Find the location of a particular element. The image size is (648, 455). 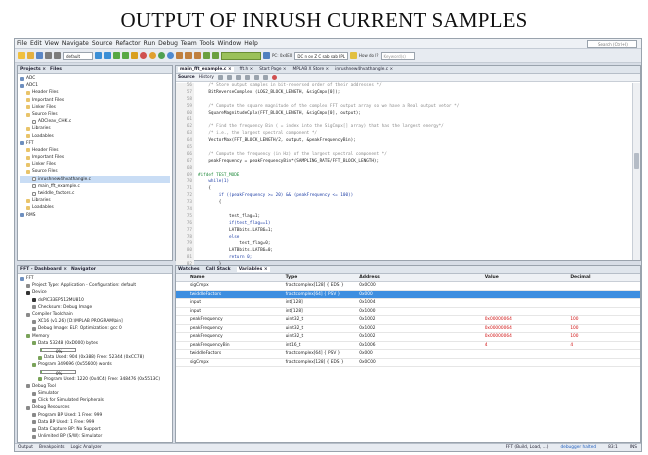

tree-item: Debug Tool is located at coordinates (95, 386).